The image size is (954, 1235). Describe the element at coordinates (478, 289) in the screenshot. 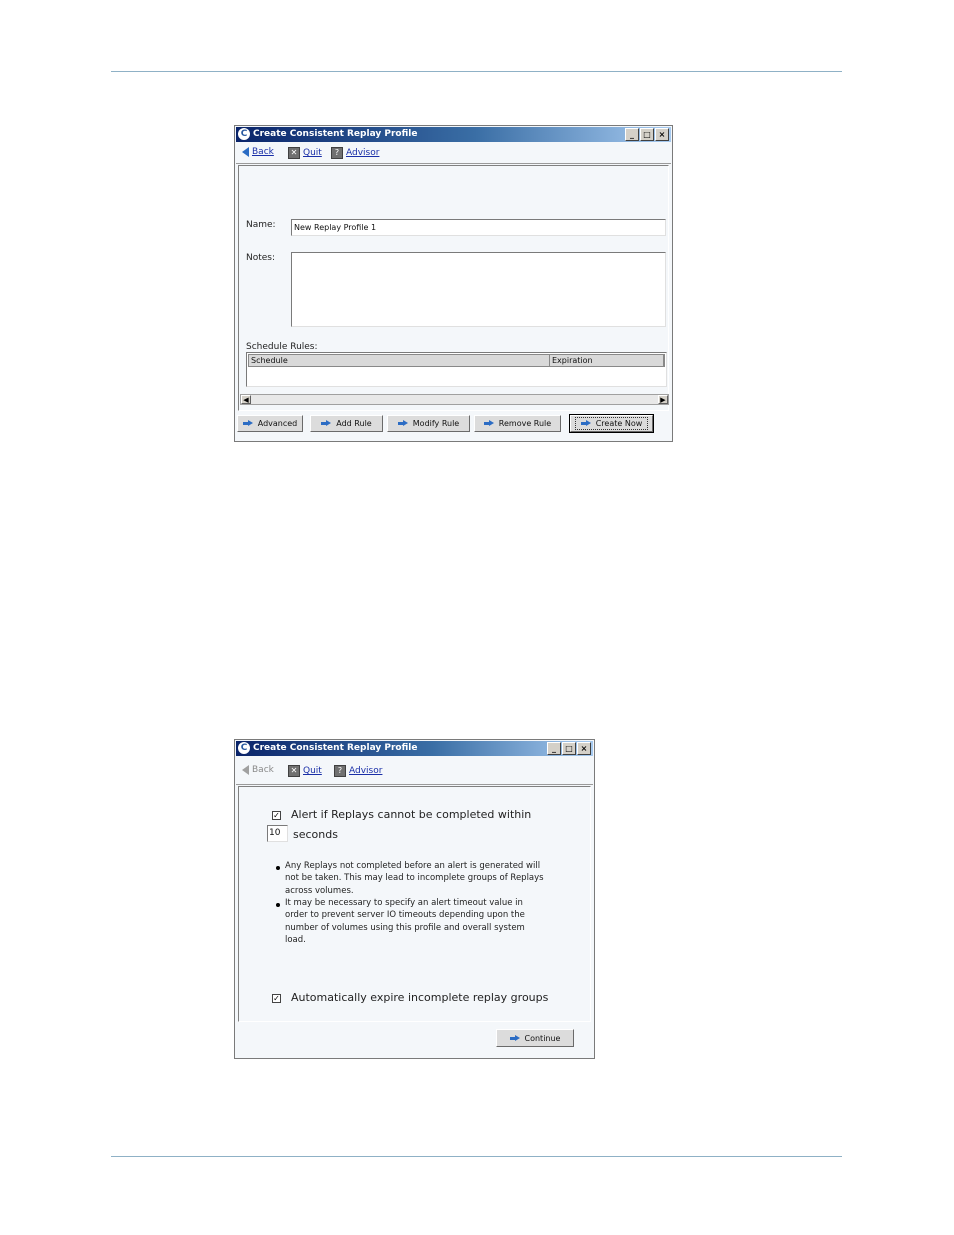

I see `notes-textarea` at that location.